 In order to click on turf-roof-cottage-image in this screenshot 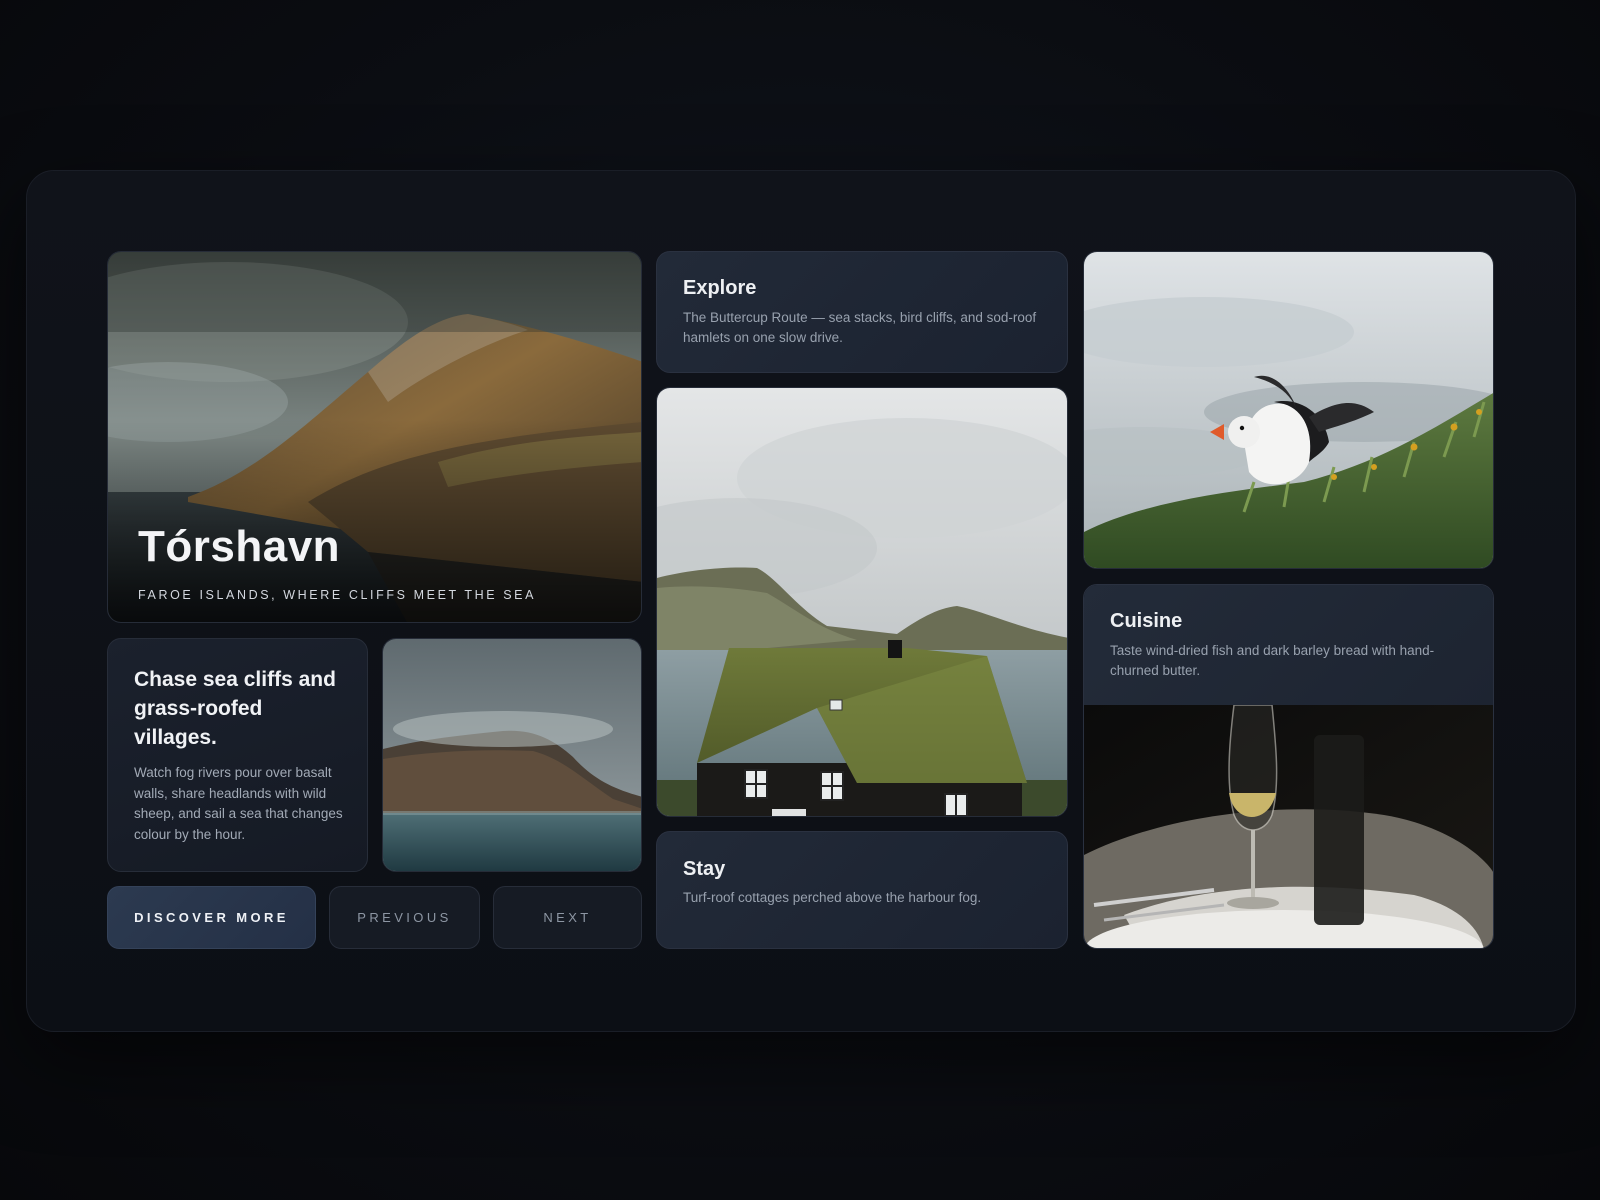, I will do `click(862, 602)`.